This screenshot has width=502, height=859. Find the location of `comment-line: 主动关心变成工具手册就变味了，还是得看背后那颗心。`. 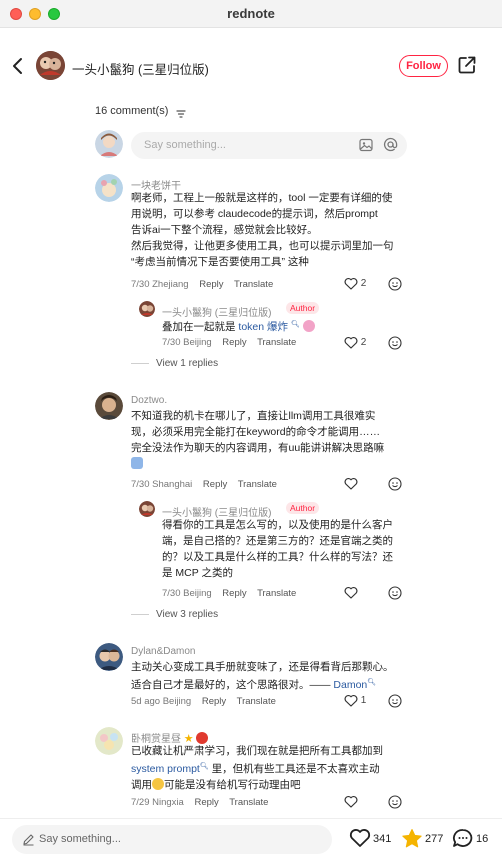

comment-line: 主动关心变成工具手册就变味了，还是得看背后那颗心。 is located at coordinates (262, 667).